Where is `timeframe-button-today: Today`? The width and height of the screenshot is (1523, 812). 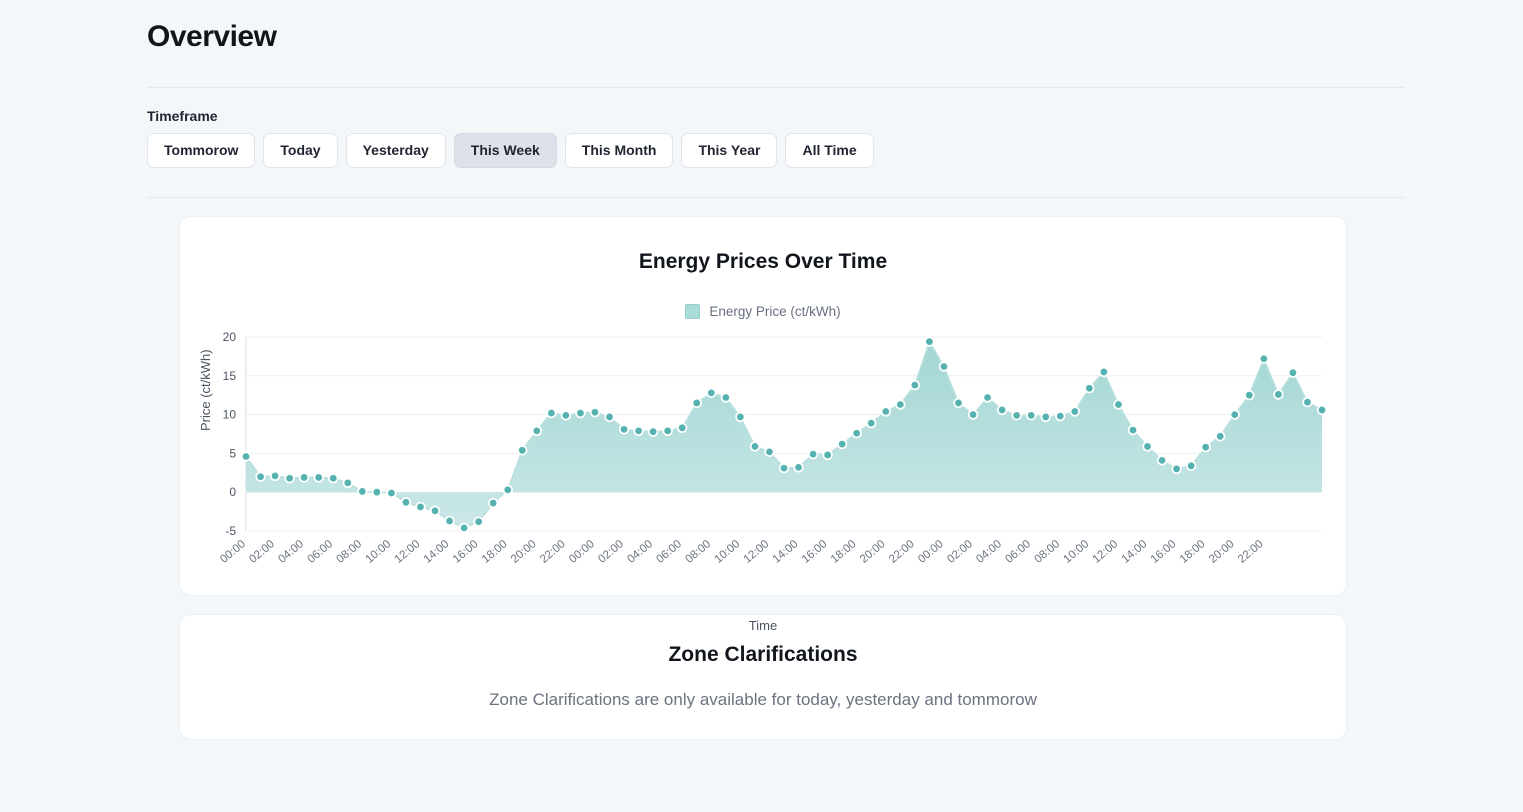 timeframe-button-today: Today is located at coordinates (300, 150).